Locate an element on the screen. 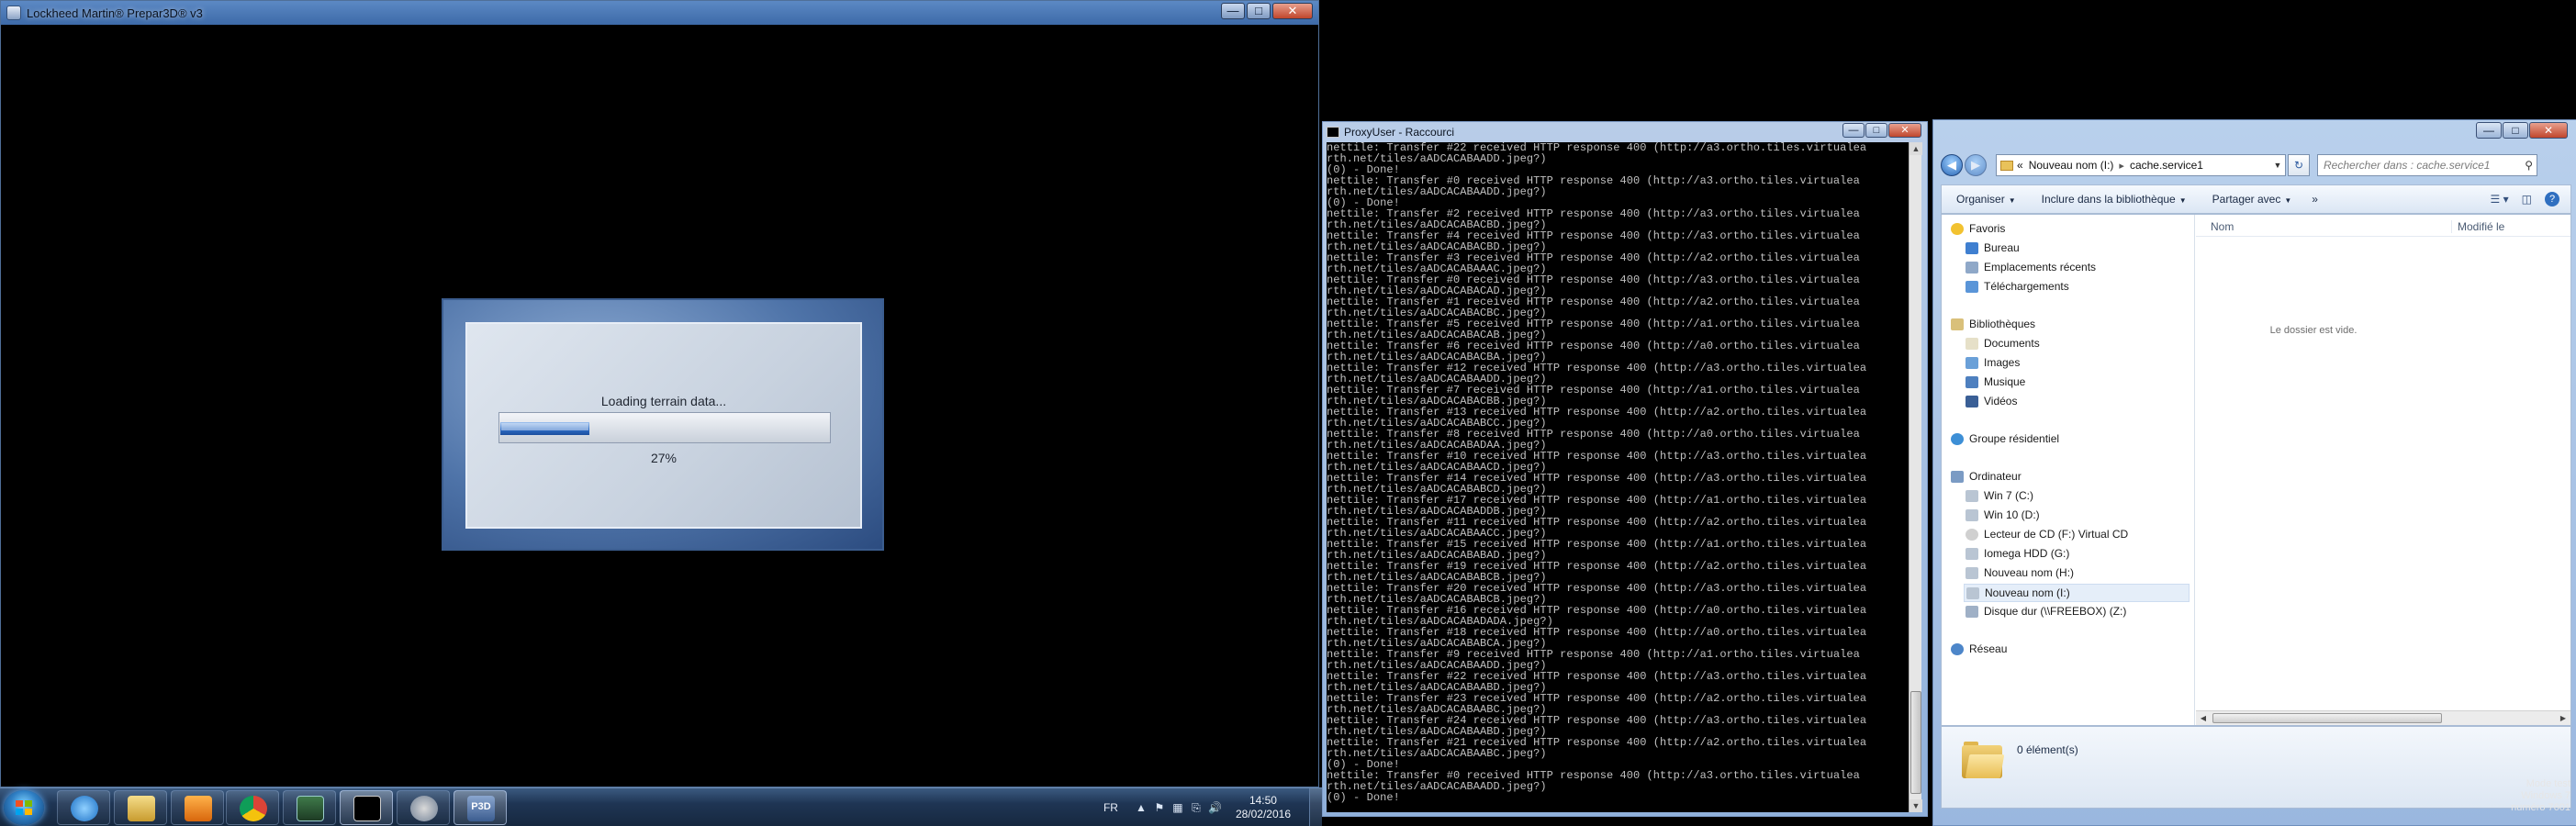  taskbar-prepar3d: P3D is located at coordinates (480, 807).